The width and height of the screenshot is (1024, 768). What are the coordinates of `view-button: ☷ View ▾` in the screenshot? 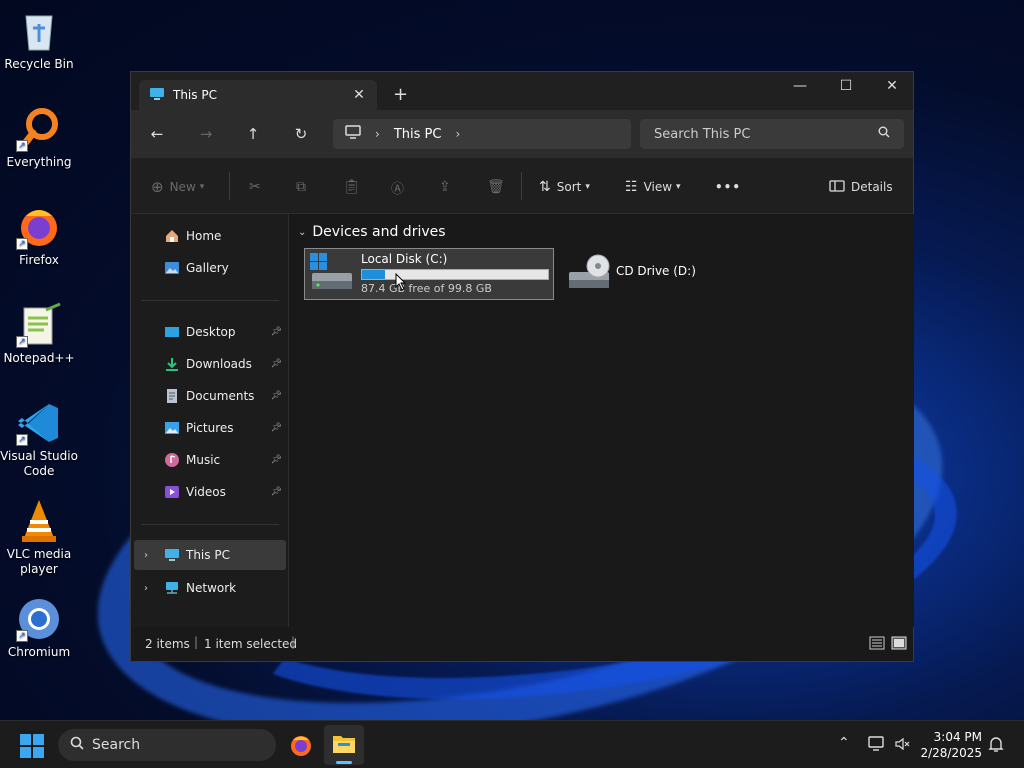 It's located at (653, 187).